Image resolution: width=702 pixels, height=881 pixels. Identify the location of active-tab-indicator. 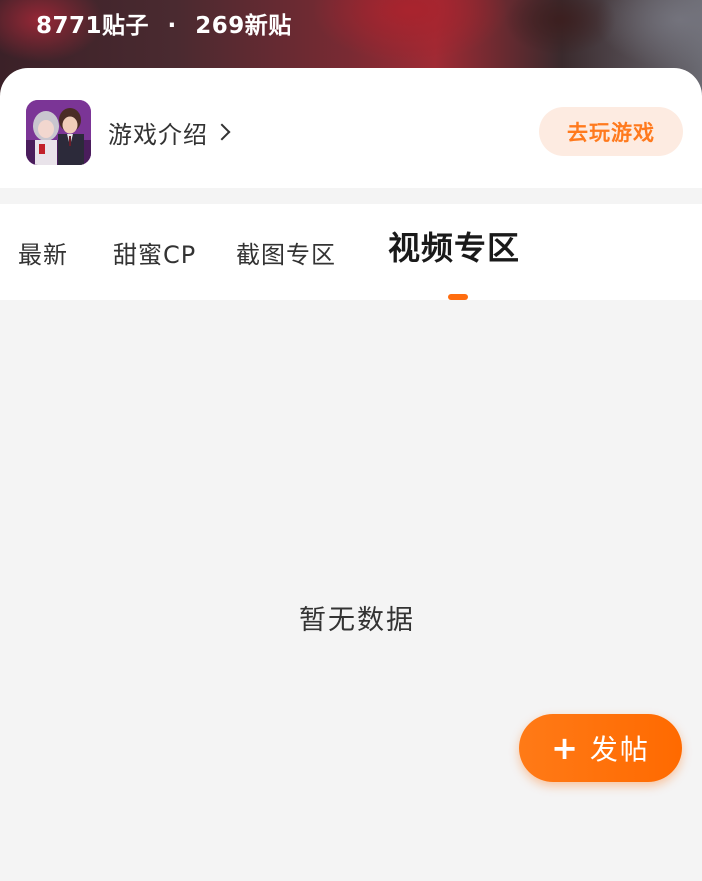
(458, 297).